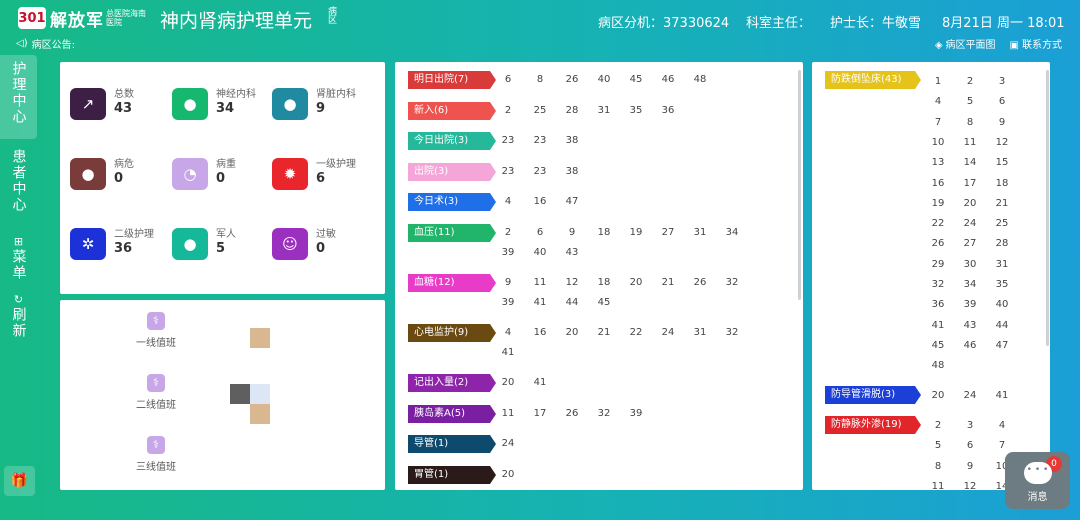 The image size is (1080, 520). Describe the element at coordinates (452, 383) in the screenshot. I see `task-tag: 记出入量(2)` at that location.